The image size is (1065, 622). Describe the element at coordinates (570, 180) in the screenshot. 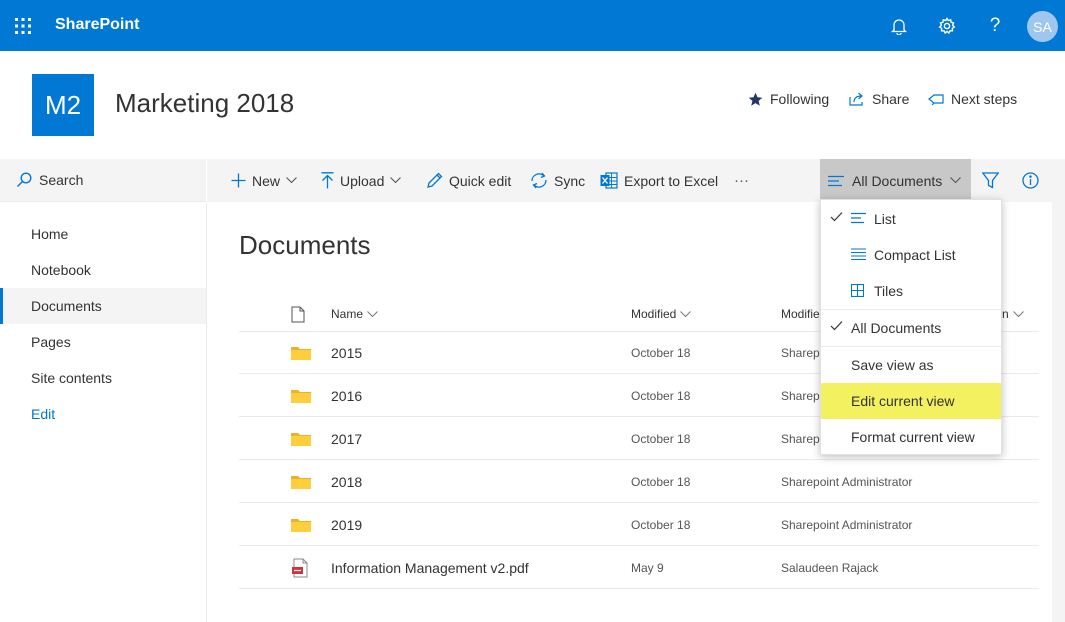

I see `sync-label: Sync` at that location.